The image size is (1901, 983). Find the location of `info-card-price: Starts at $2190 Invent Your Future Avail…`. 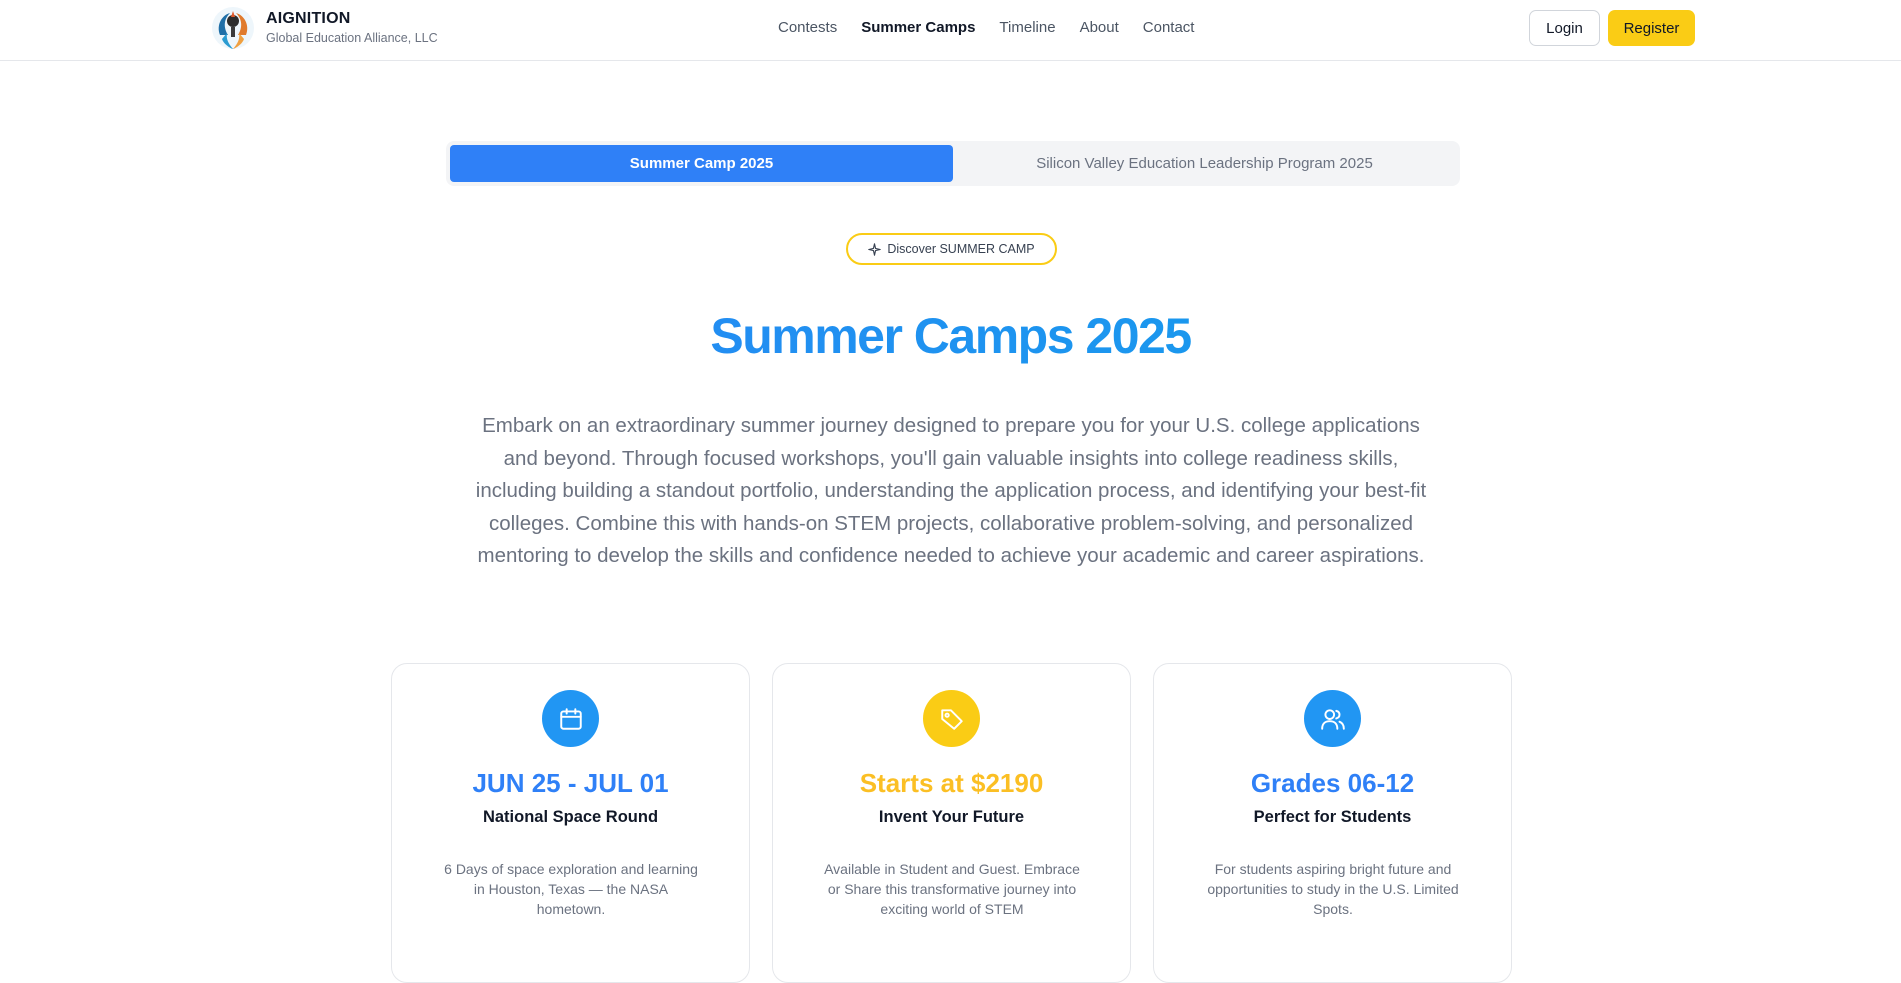

info-card-price: Starts at $2190 Invent Your Future Avail… is located at coordinates (951, 823).